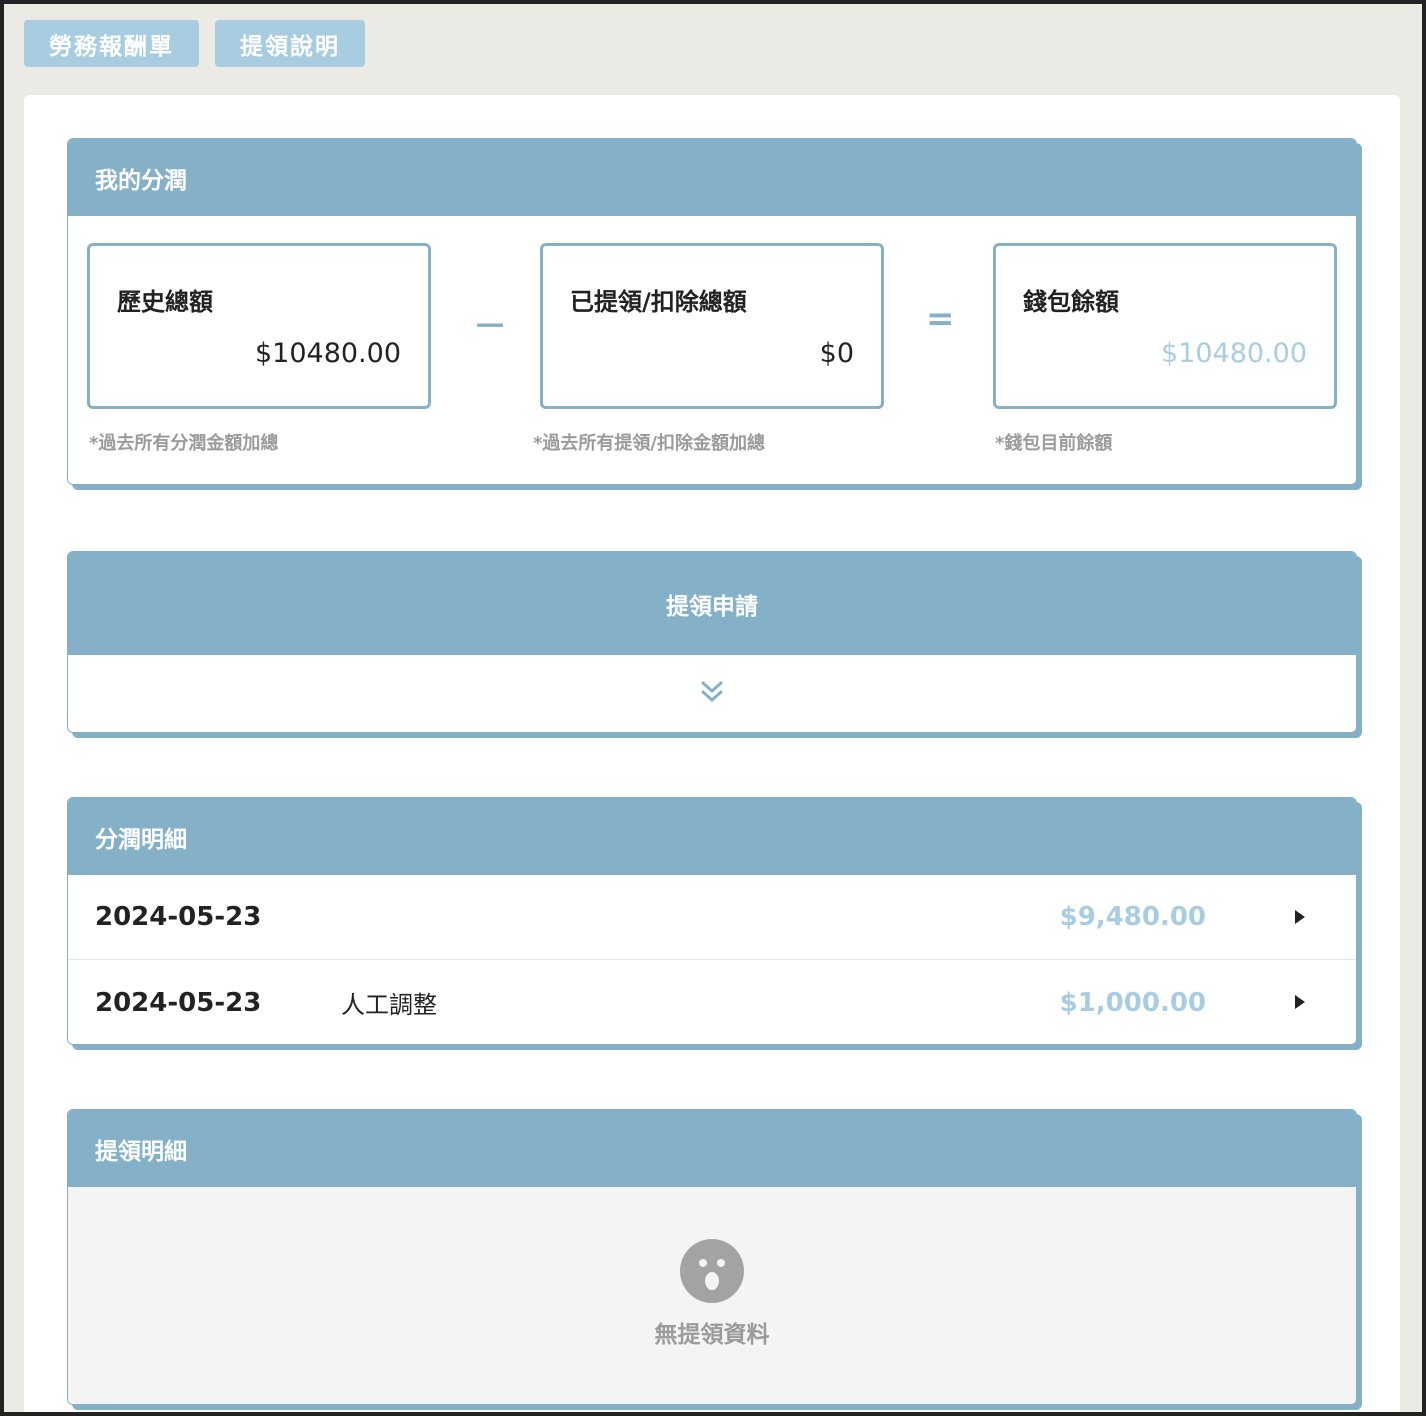 This screenshot has width=1426, height=1416. Describe the element at coordinates (712, 1335) in the screenshot. I see `empty-state-text: 無提領資料` at that location.